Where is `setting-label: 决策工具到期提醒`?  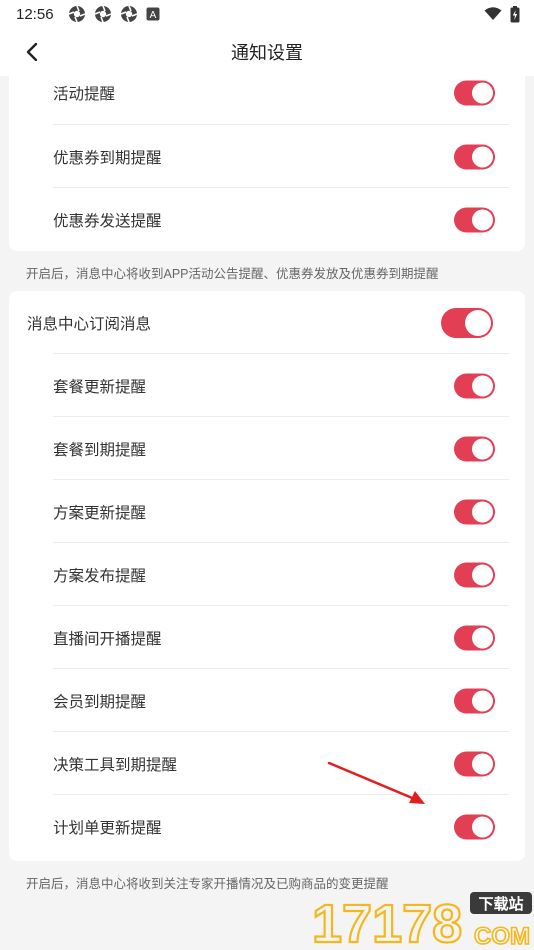 setting-label: 决策工具到期提醒 is located at coordinates (115, 765).